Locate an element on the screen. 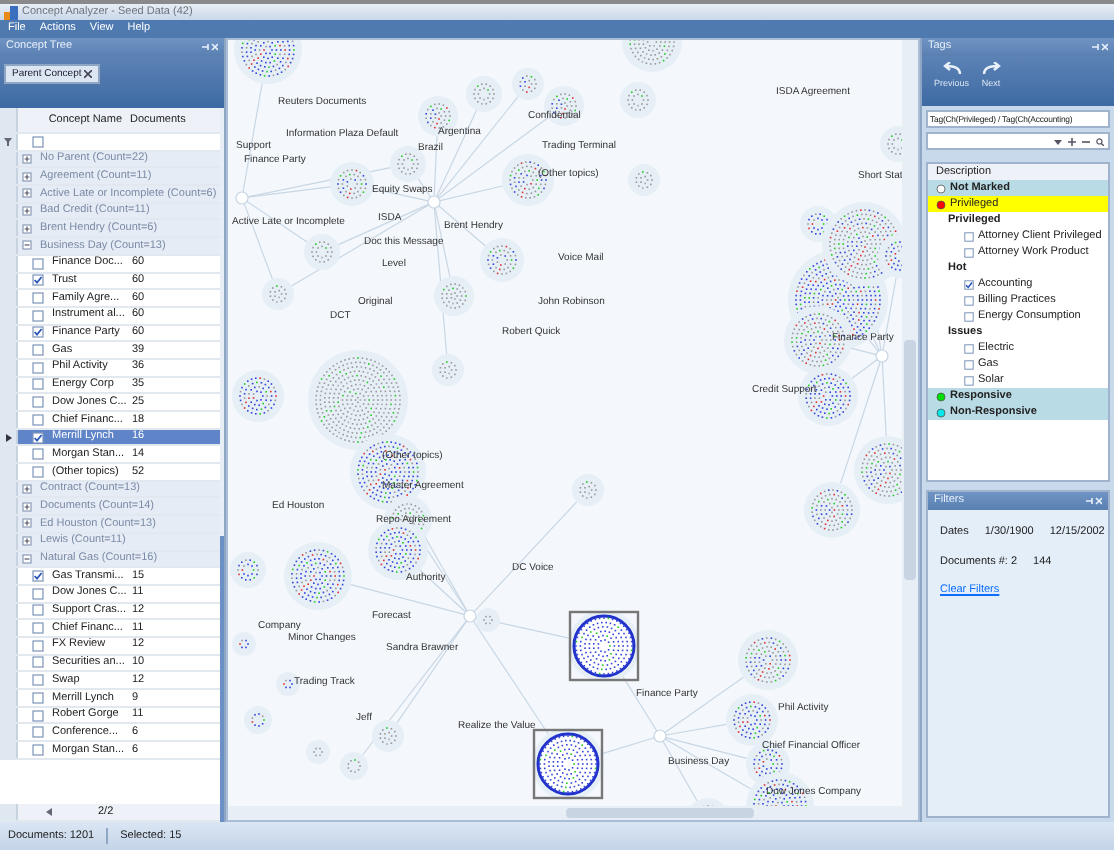 Image resolution: width=1114 pixels, height=850 pixels. filter-checkbox is located at coordinates (38, 141).